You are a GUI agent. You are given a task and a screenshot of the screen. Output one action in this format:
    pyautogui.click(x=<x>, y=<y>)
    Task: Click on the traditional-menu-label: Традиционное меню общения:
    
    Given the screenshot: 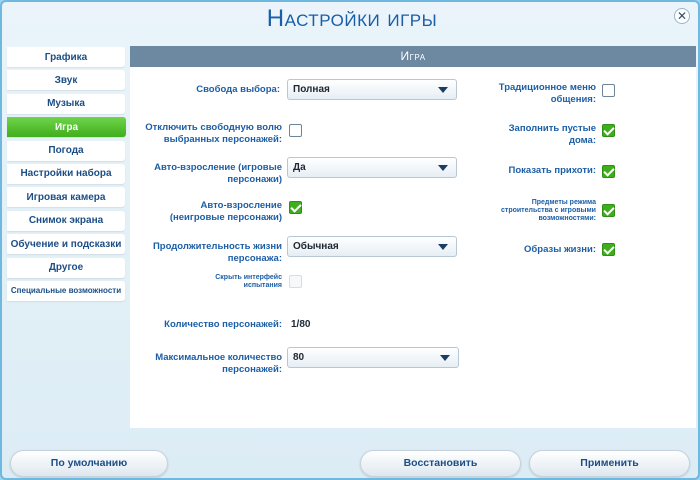 What is the action you would take?
    pyautogui.click(x=547, y=93)
    